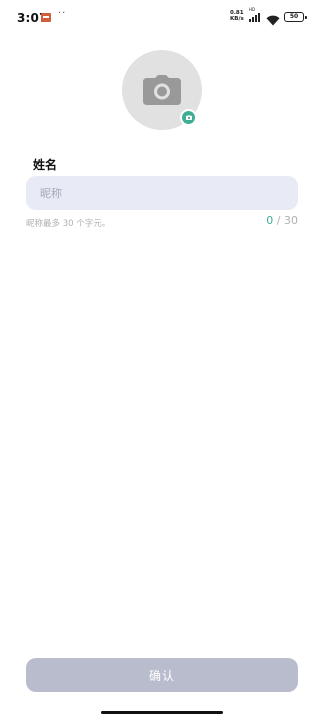 Image resolution: width=324 pixels, height=720 pixels. I want to click on network-speed: 0.81 KB/s, so click(239, 16).